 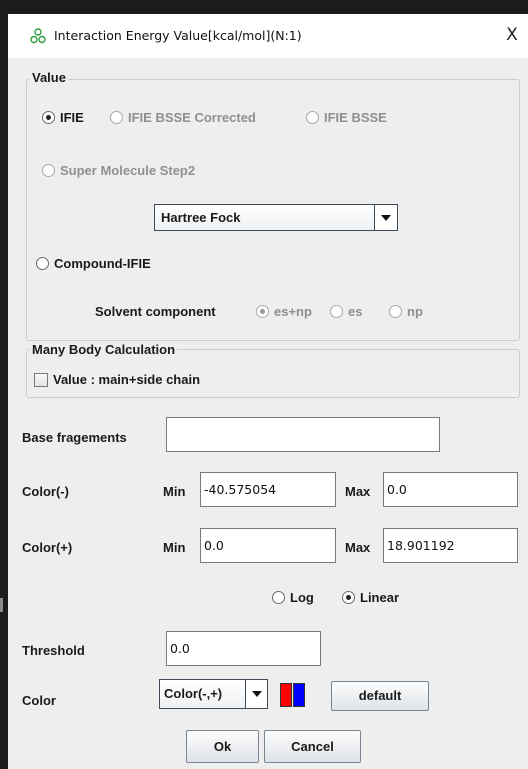 What do you see at coordinates (348, 597) in the screenshot?
I see `radio-scale-linear-indicator` at bounding box center [348, 597].